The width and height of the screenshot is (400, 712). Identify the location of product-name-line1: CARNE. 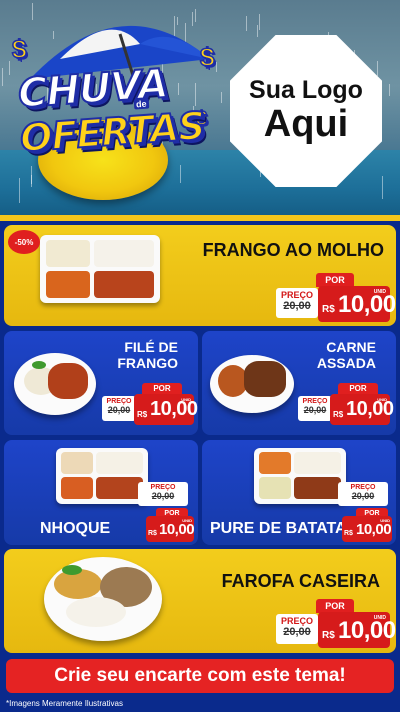
(351, 347).